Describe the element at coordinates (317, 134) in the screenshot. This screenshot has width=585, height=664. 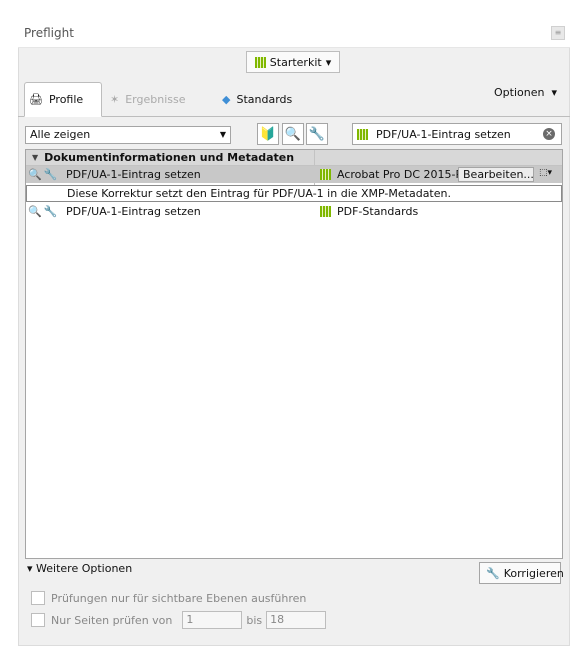
I see `fixup-wrench-icon: 🔧` at that location.